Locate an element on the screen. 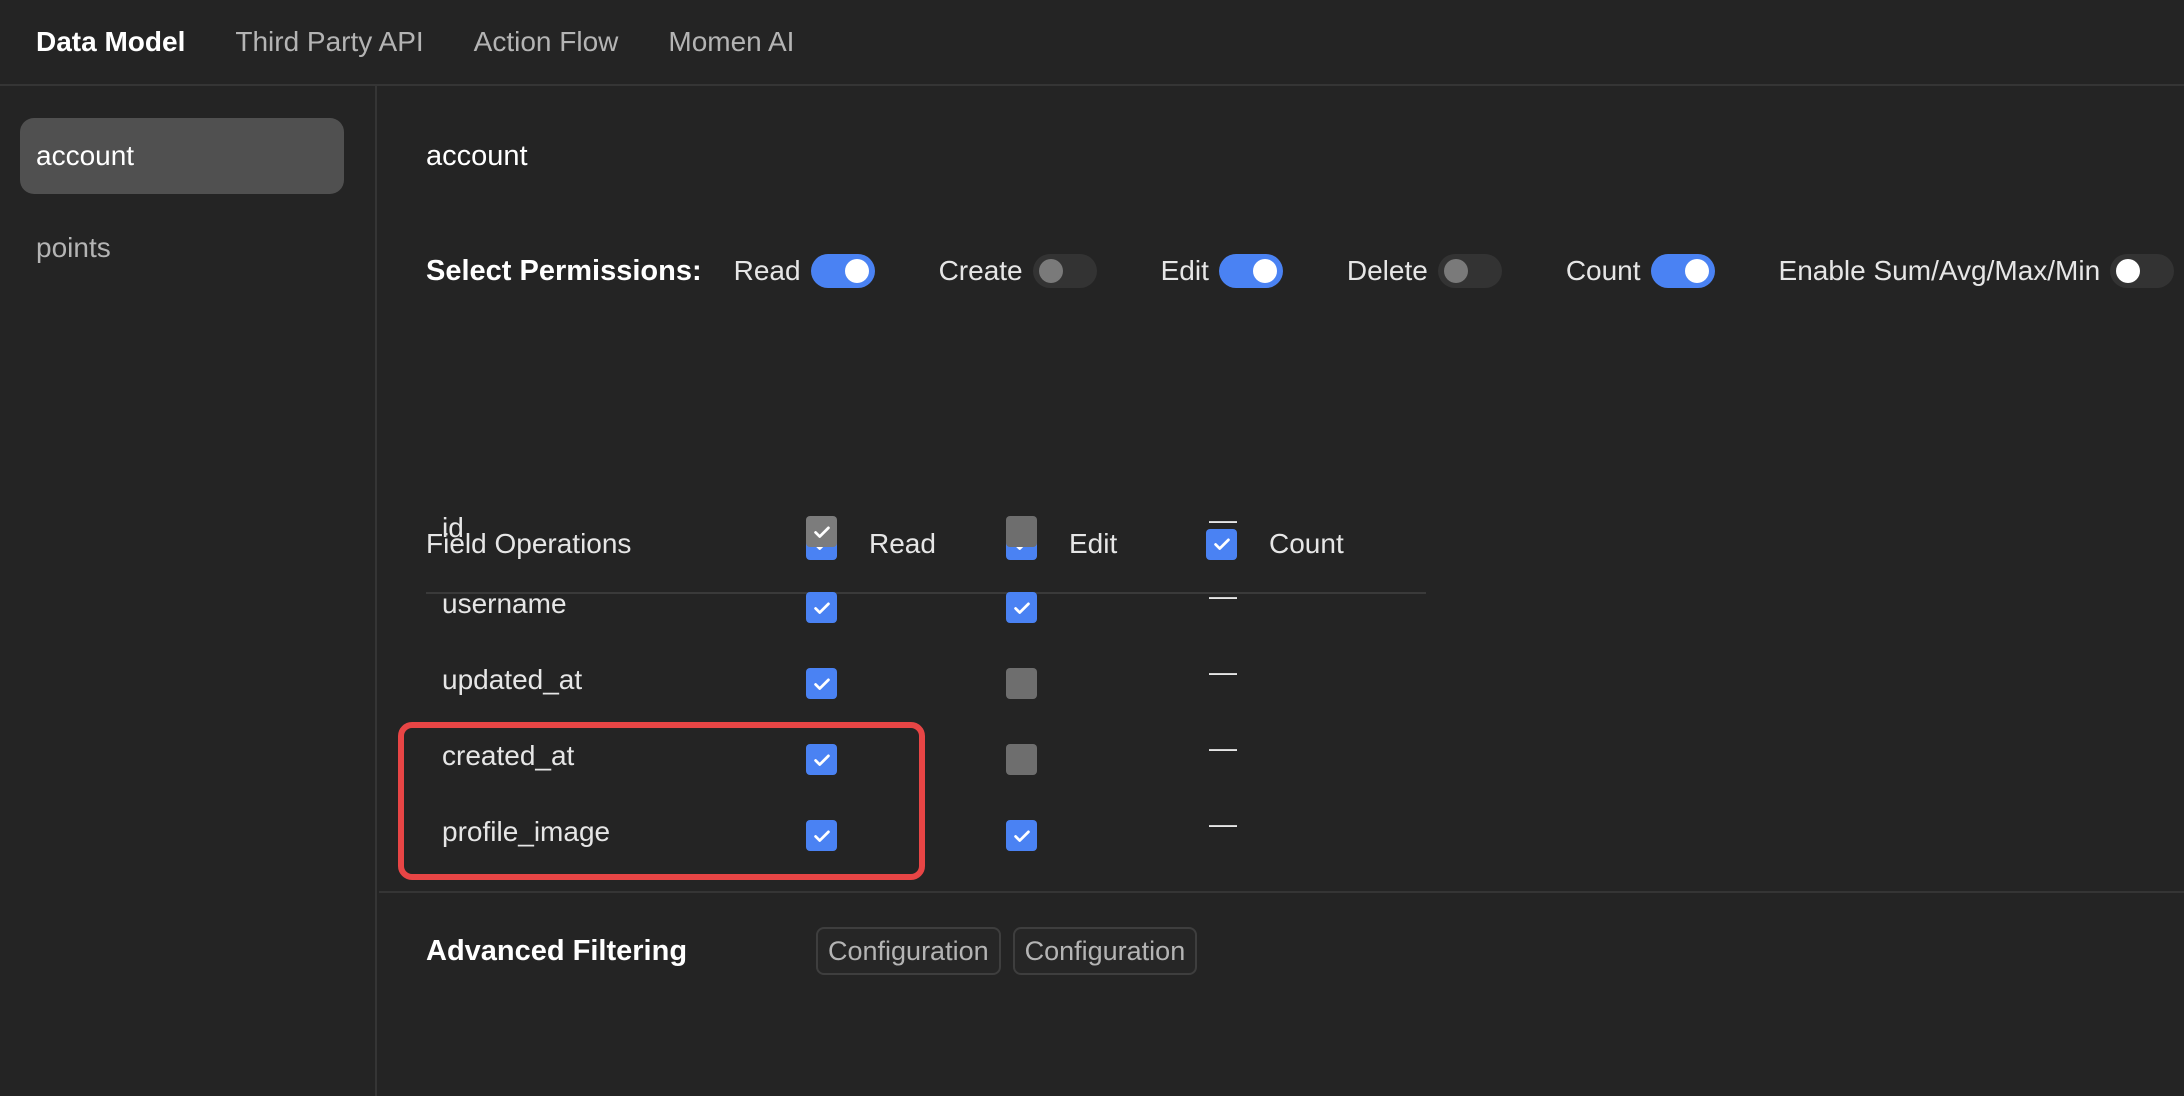 This screenshot has width=2184, height=1096. sidebar-item-label: points is located at coordinates (73, 247).